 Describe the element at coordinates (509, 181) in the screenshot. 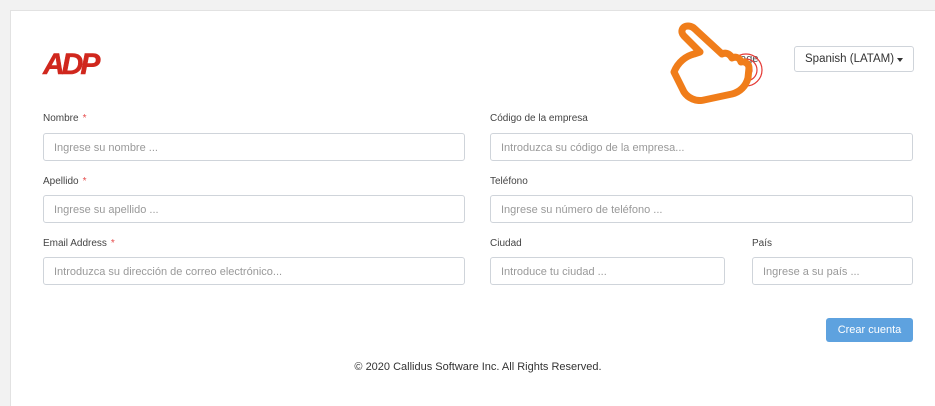

I see `telefono-label: Teléfono` at that location.